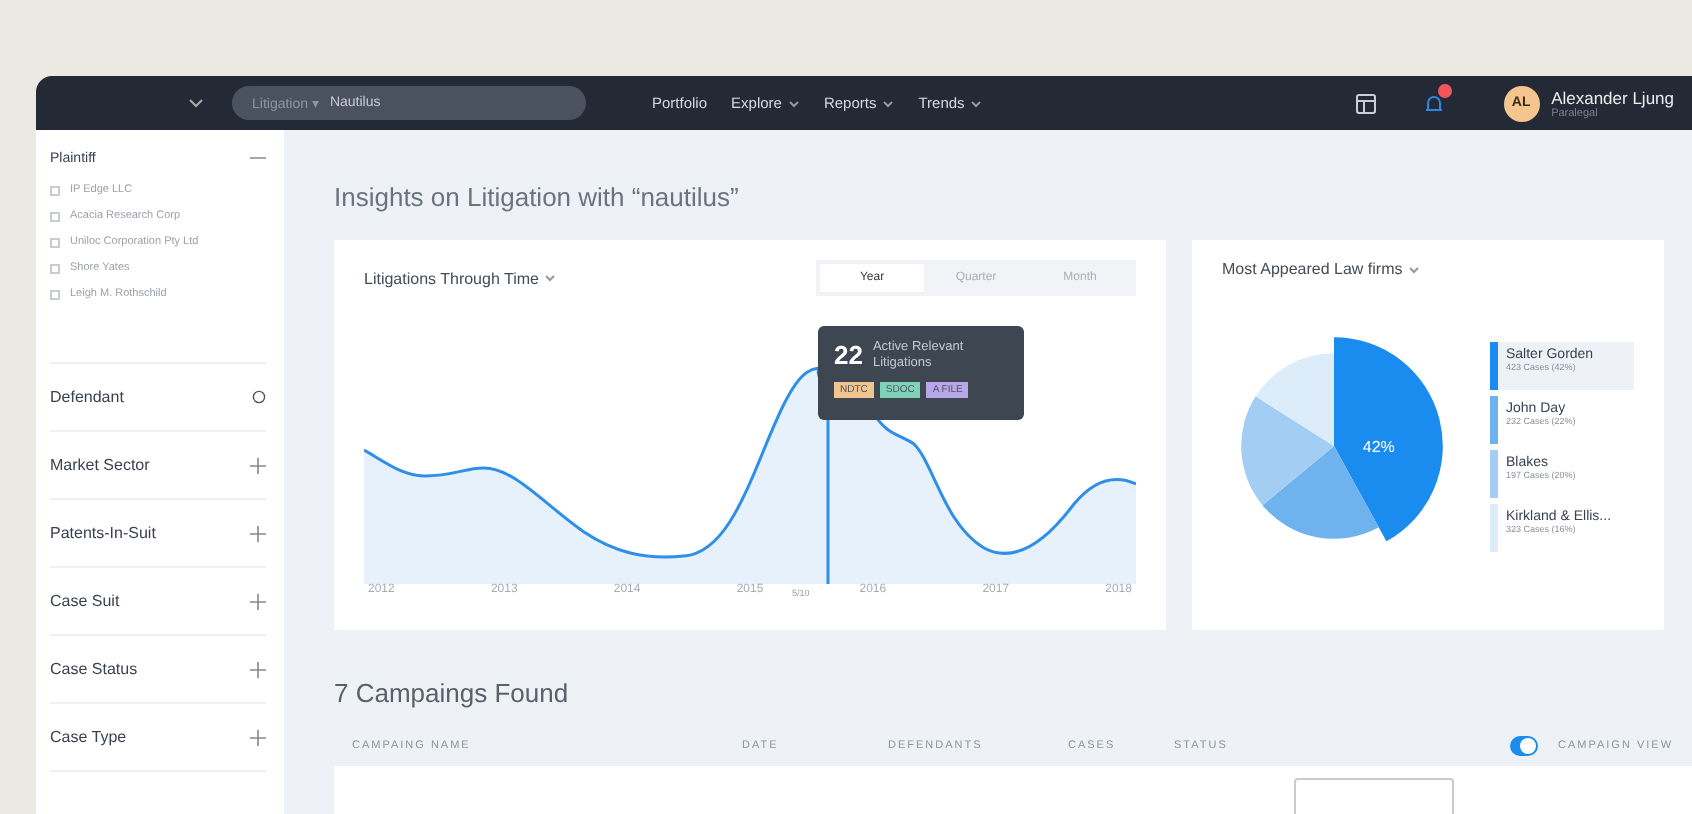 Image resolution: width=1692 pixels, height=814 pixels. I want to click on user-name: Alexander Ljung, so click(1612, 97).